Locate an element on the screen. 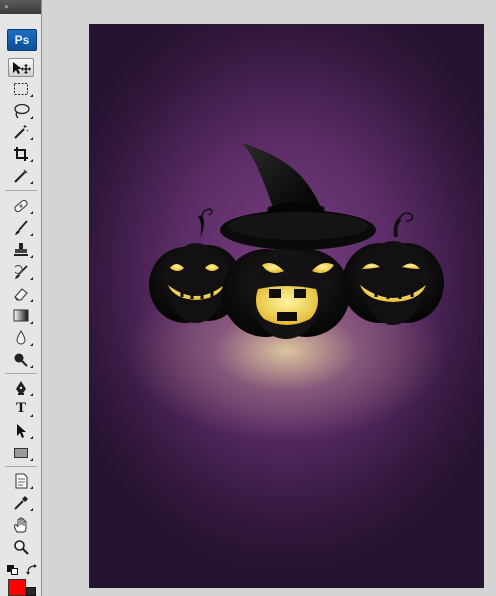 The width and height of the screenshot is (496, 596). eyedropper-slice-tool is located at coordinates (21, 175).